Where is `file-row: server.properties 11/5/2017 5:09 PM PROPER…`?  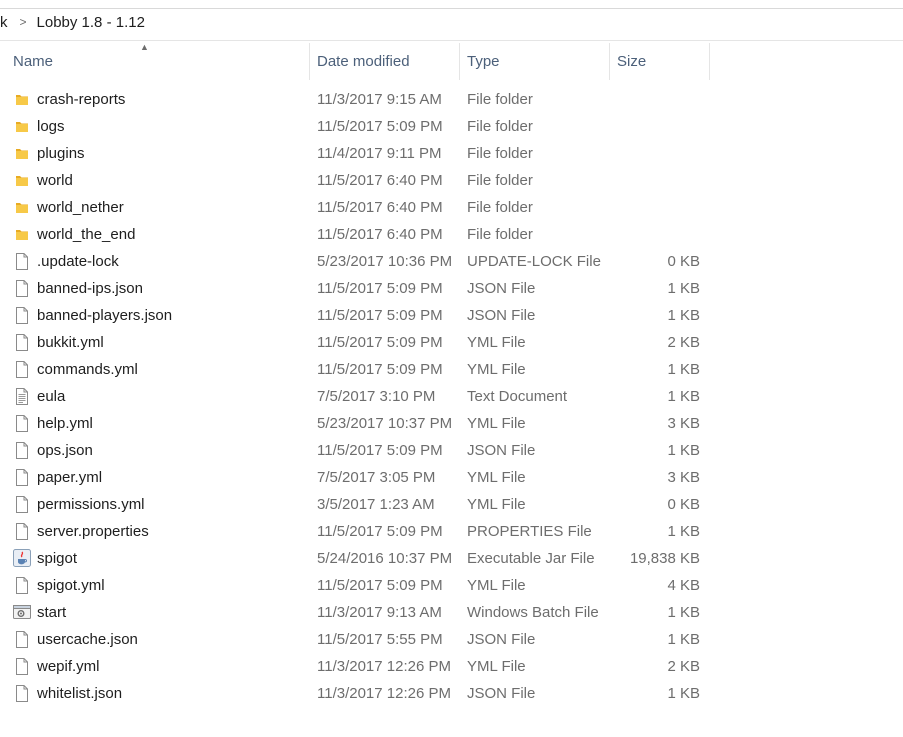 file-row: server.properties 11/5/2017 5:09 PM PROPER… is located at coordinates (451, 531).